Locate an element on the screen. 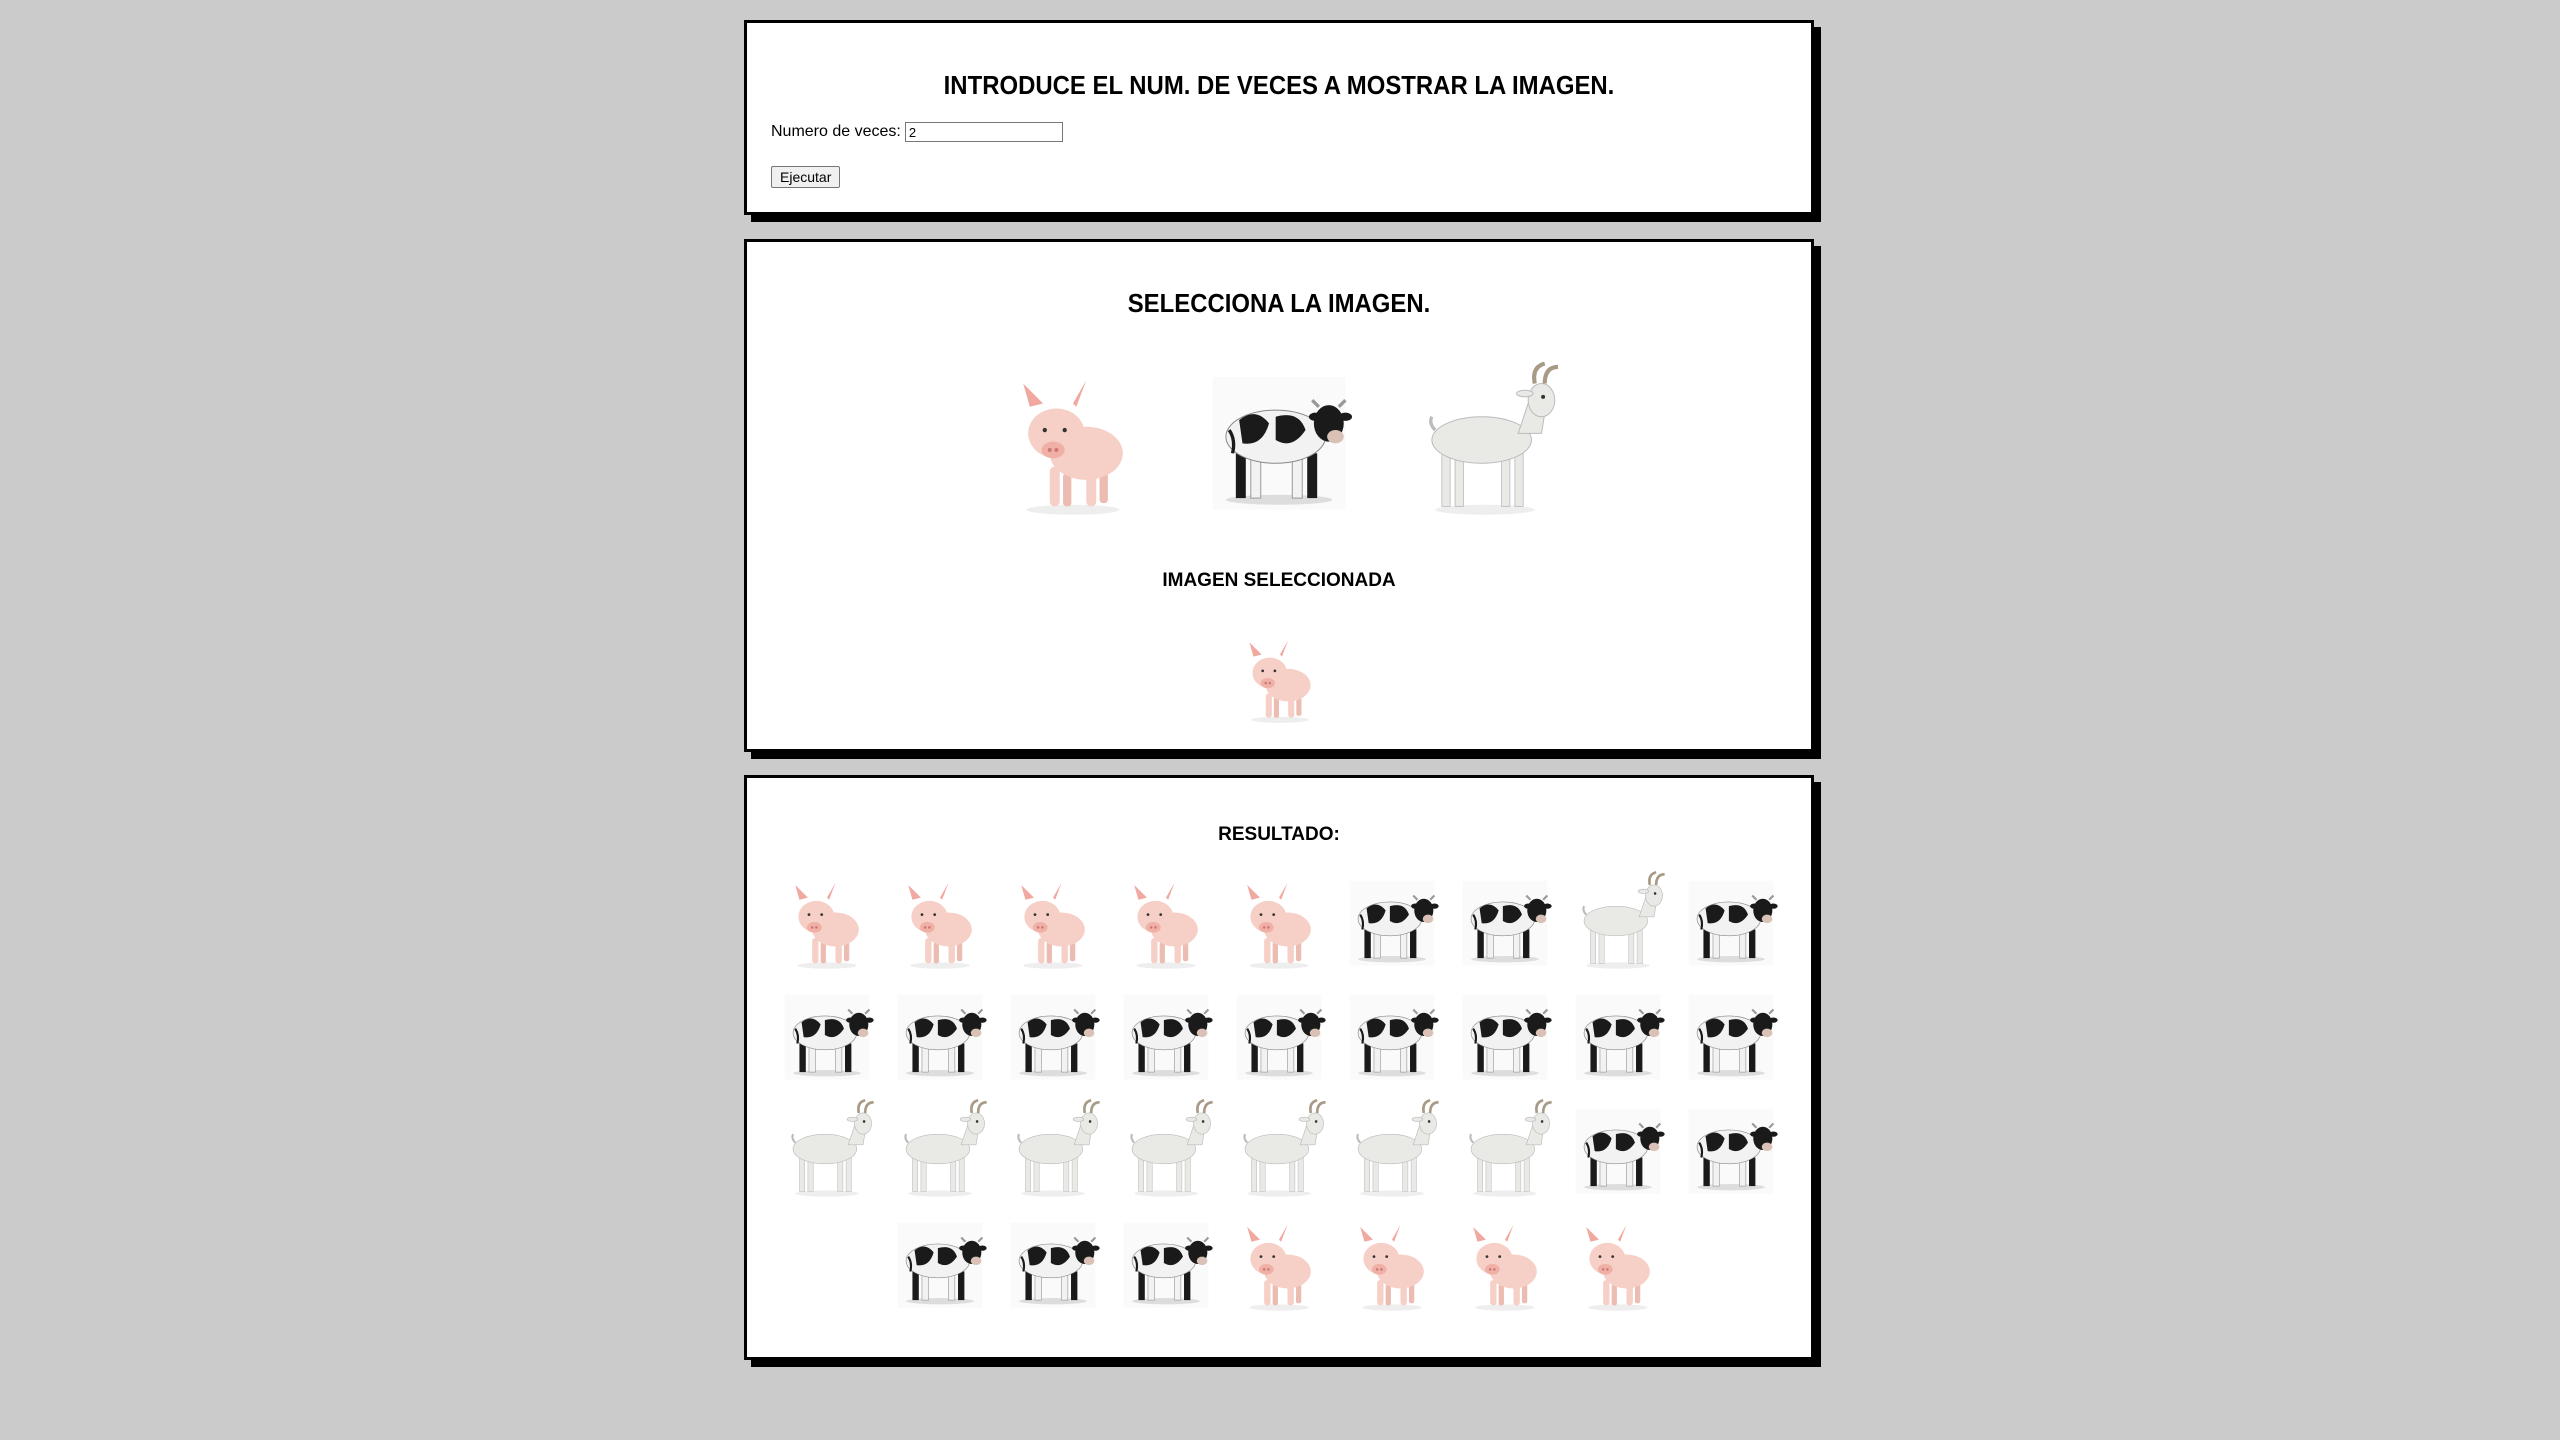 The image size is (2560, 1440). times-field-label: Numero de veces: is located at coordinates (836, 131).